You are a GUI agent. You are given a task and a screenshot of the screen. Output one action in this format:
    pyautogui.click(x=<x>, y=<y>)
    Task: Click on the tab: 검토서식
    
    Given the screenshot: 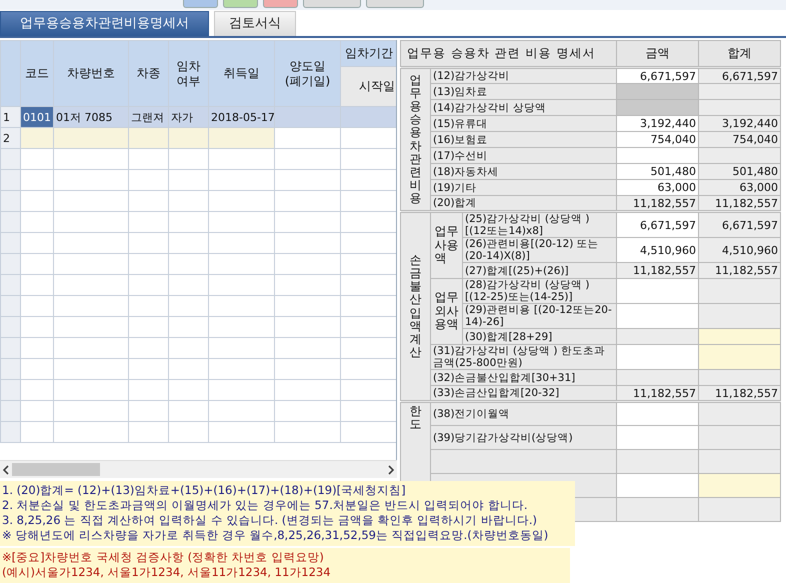 What is the action you would take?
    pyautogui.click(x=255, y=23)
    